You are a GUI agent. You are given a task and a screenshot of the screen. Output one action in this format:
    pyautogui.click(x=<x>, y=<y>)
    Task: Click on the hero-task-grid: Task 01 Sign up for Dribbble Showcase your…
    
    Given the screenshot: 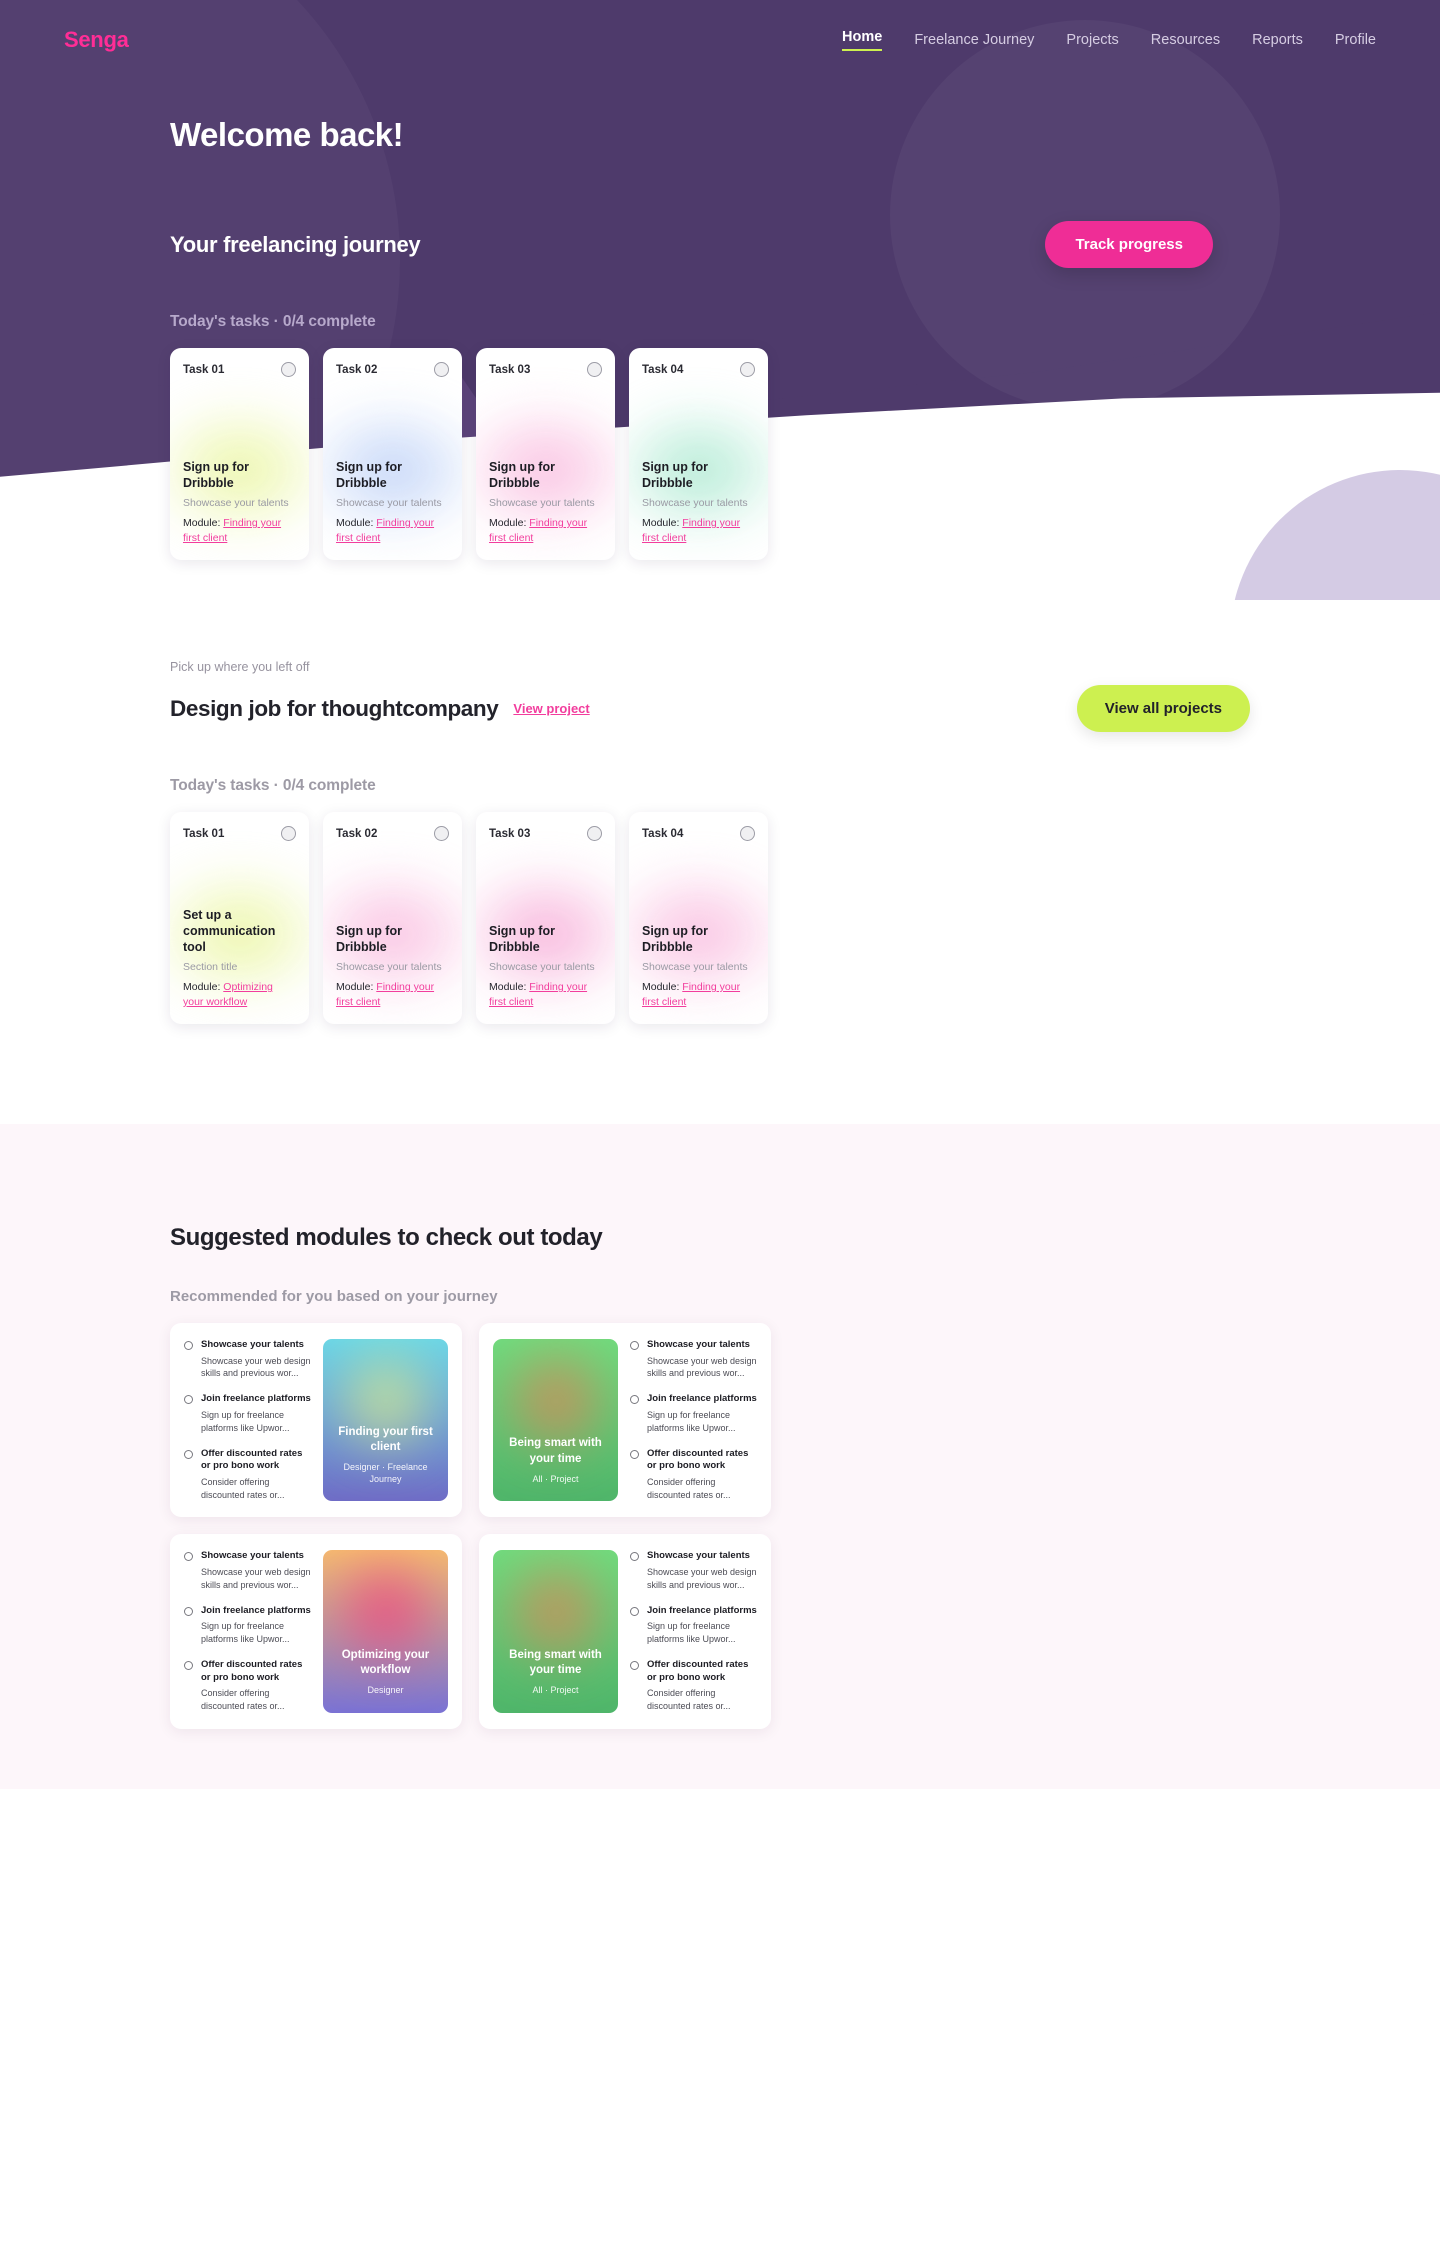 What is the action you would take?
    pyautogui.click(x=476, y=454)
    